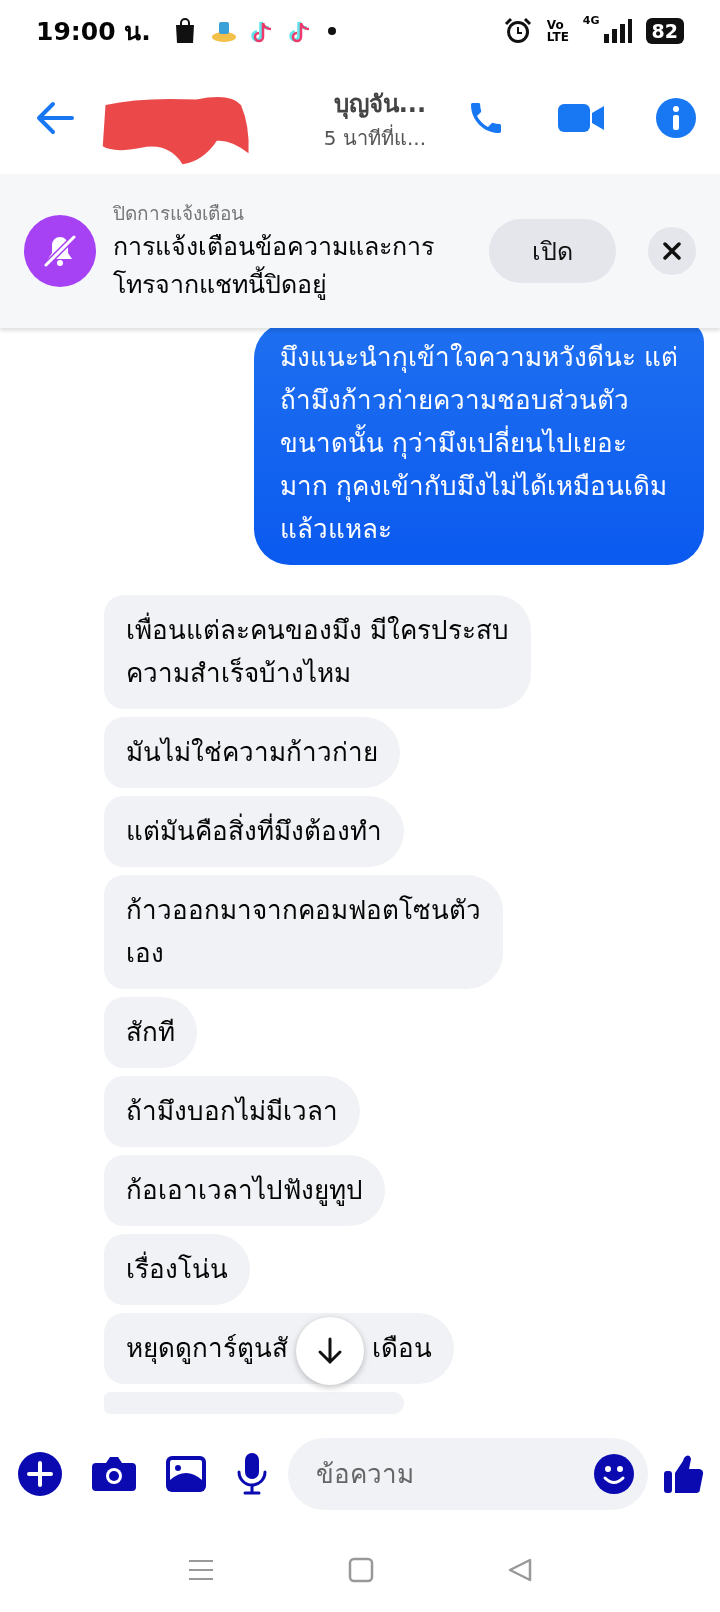 The image size is (720, 1612). What do you see at coordinates (186, 1474) in the screenshot?
I see `image-icon` at bounding box center [186, 1474].